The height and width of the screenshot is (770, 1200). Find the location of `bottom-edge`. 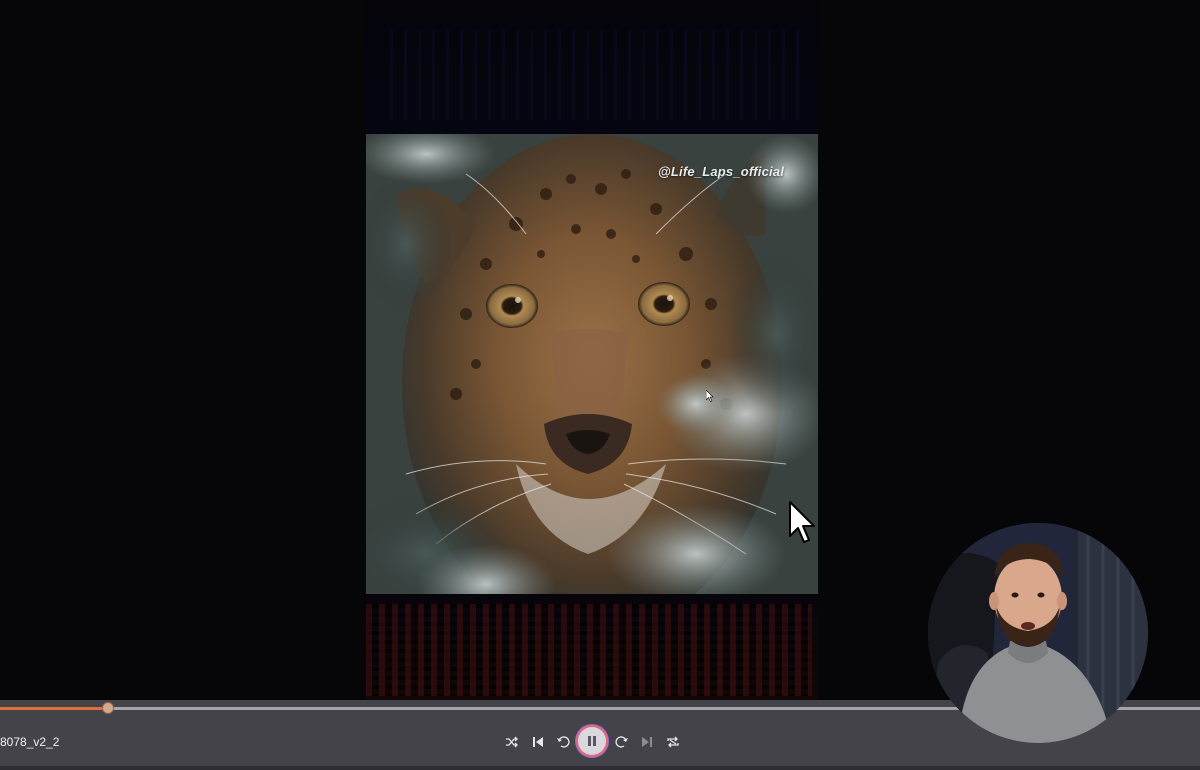

bottom-edge is located at coordinates (600, 768).